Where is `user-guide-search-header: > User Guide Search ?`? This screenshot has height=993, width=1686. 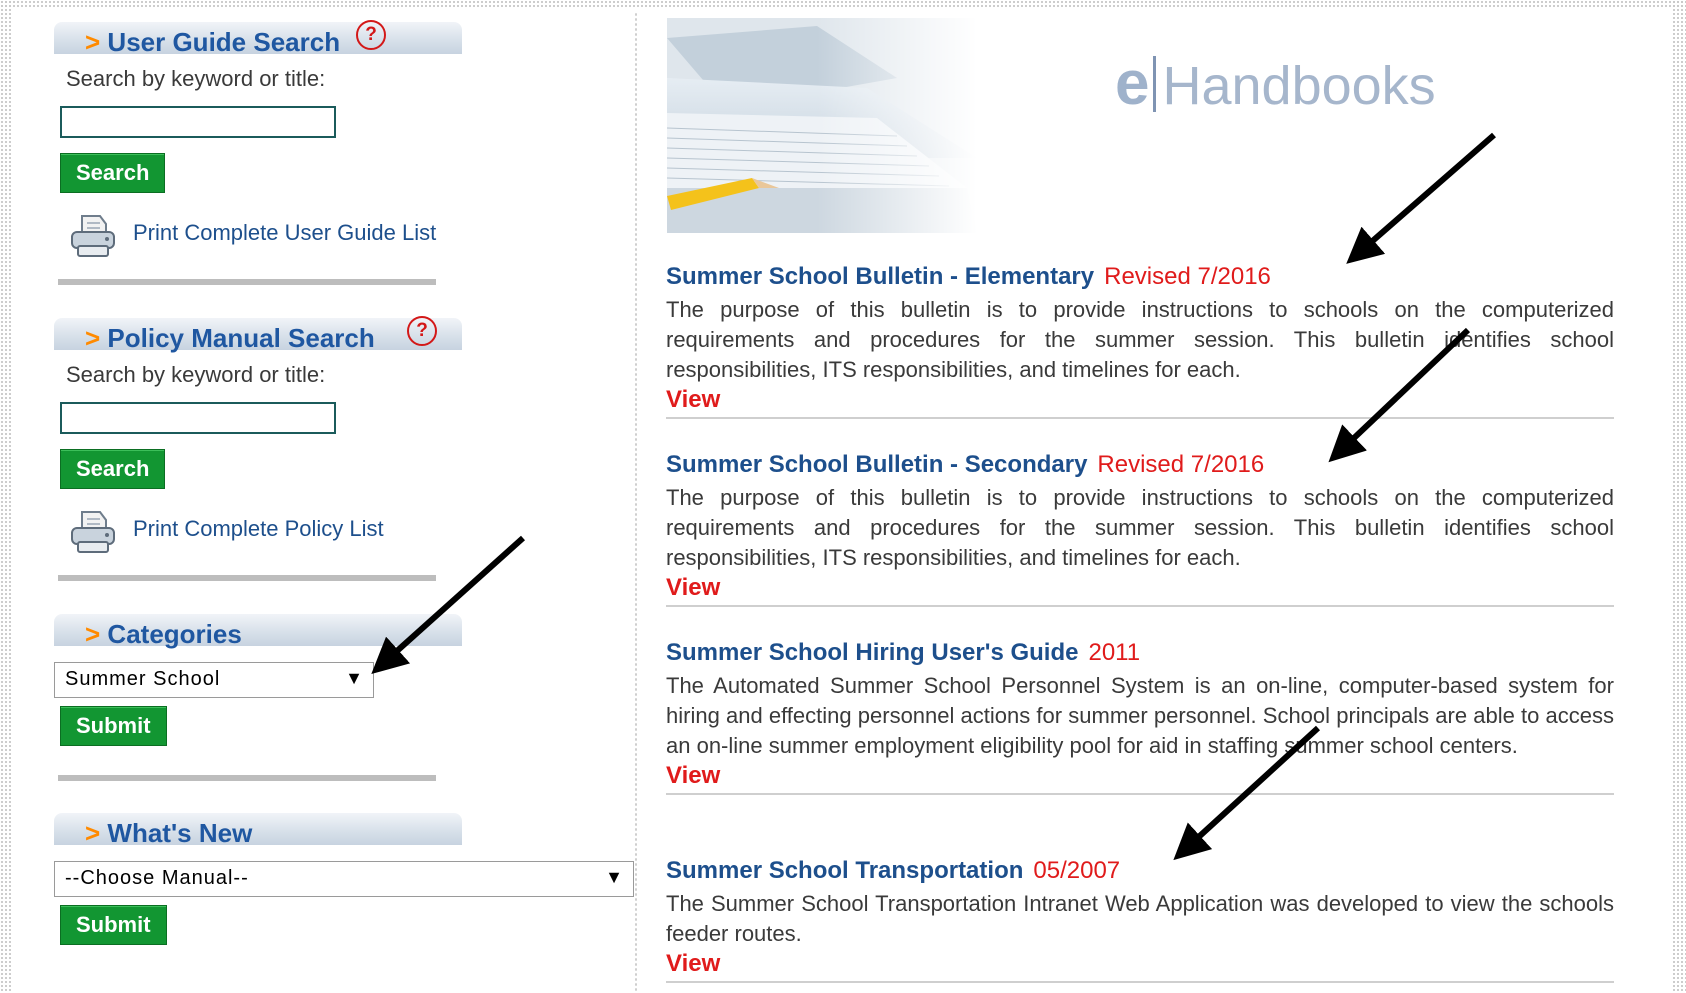 user-guide-search-header: > User Guide Search ? is located at coordinates (258, 38).